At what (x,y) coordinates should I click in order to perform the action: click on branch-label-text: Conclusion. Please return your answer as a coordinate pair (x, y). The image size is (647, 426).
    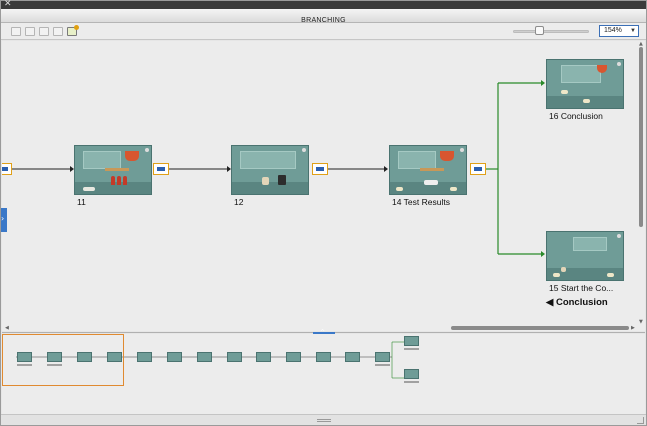
    Looking at the image, I should click on (581, 302).